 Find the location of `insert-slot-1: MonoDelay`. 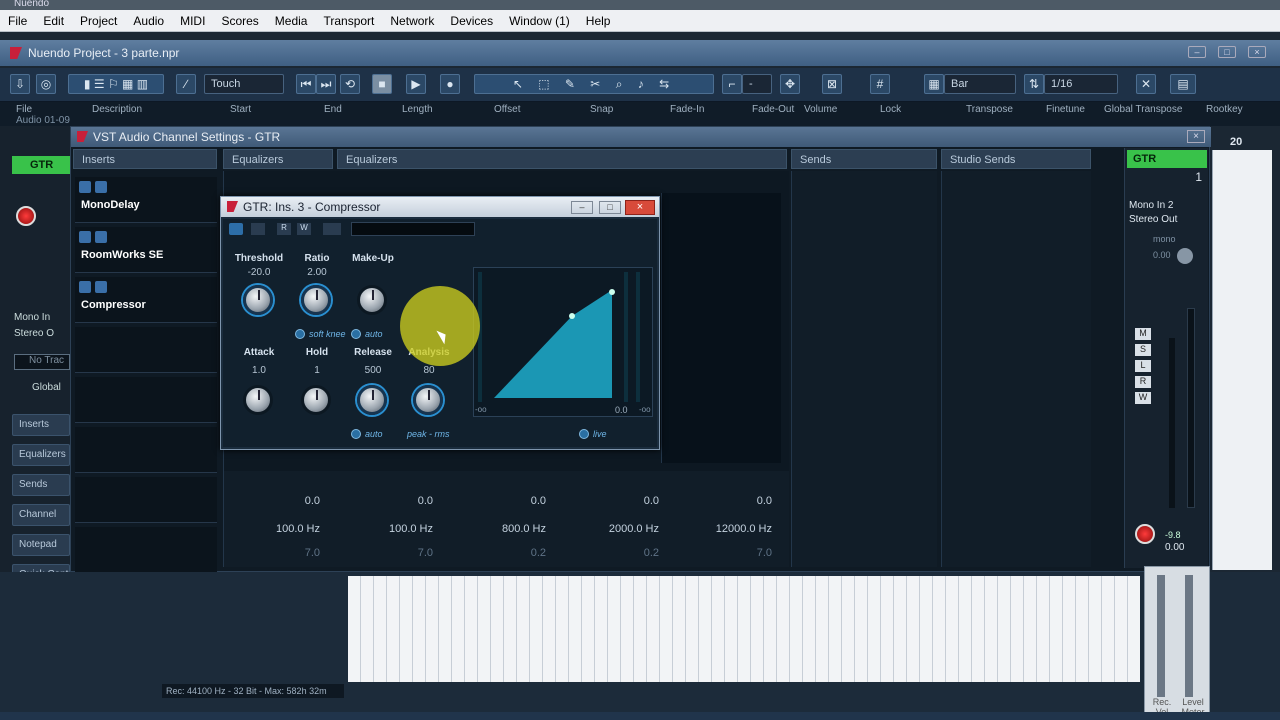

insert-slot-1: MonoDelay is located at coordinates (146, 200).